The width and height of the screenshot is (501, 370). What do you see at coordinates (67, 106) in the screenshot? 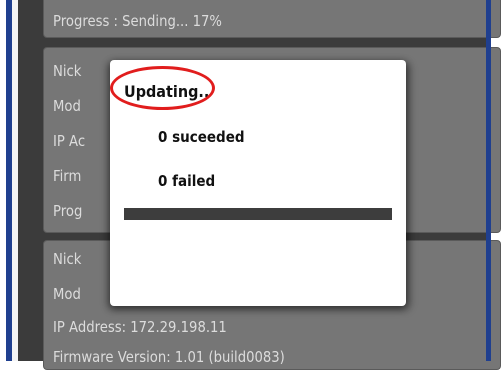
I see `device-2-model: Mod` at bounding box center [67, 106].